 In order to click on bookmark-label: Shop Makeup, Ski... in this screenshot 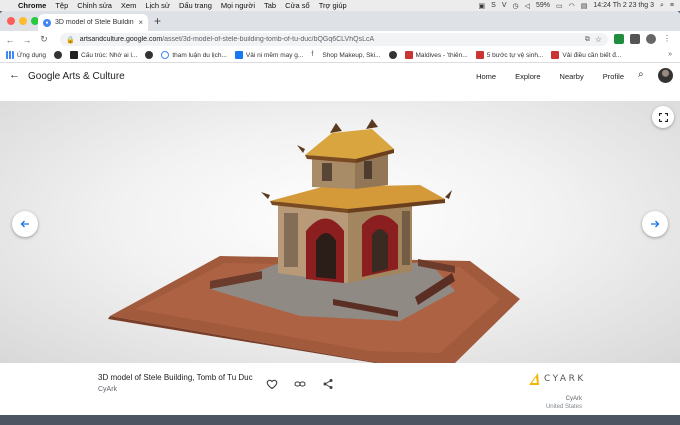, I will do `click(351, 55)`.